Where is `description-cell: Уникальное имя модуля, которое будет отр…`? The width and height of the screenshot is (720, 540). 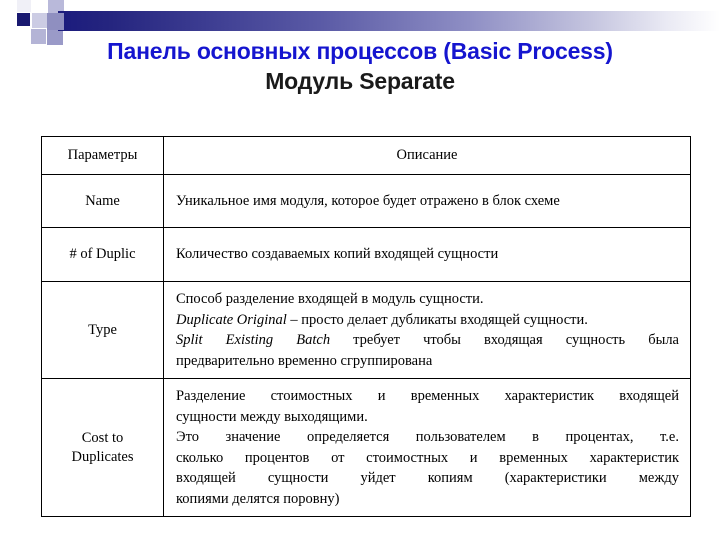
description-cell: Уникальное имя модуля, которое будет отр… is located at coordinates (427, 201).